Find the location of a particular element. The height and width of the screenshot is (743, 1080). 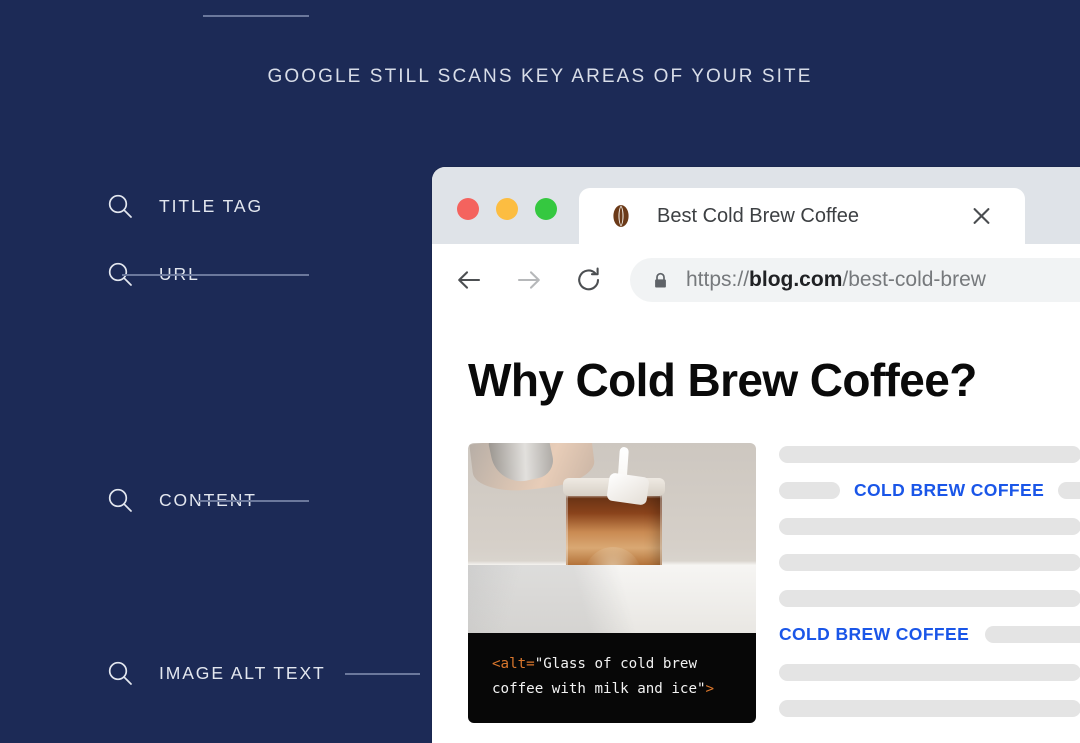

checklist-item-image-alt-text: IMAGE ALT TEXT is located at coordinates (216, 673).